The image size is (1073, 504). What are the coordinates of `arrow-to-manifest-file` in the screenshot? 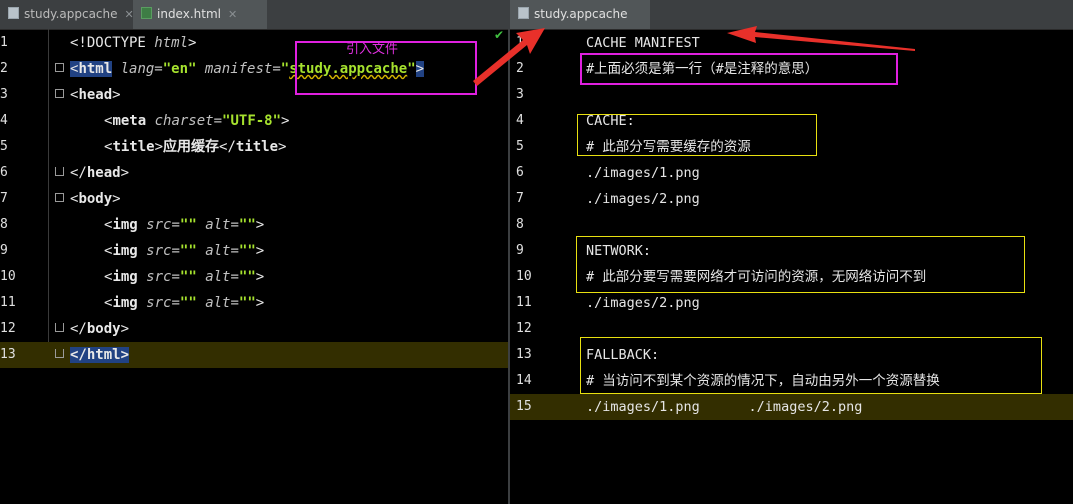 It's located at (509, 57).